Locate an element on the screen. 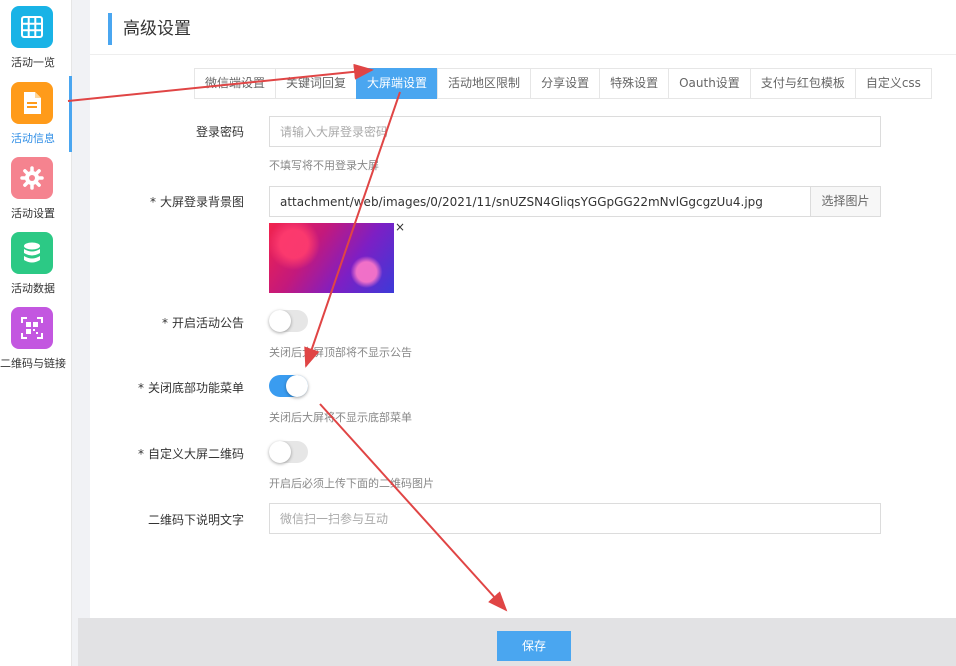 Image resolution: width=956 pixels, height=666 pixels. sidebar: 活动一览 活动信息 活动设置 活动数据 二维码与链接 is located at coordinates (36, 333).